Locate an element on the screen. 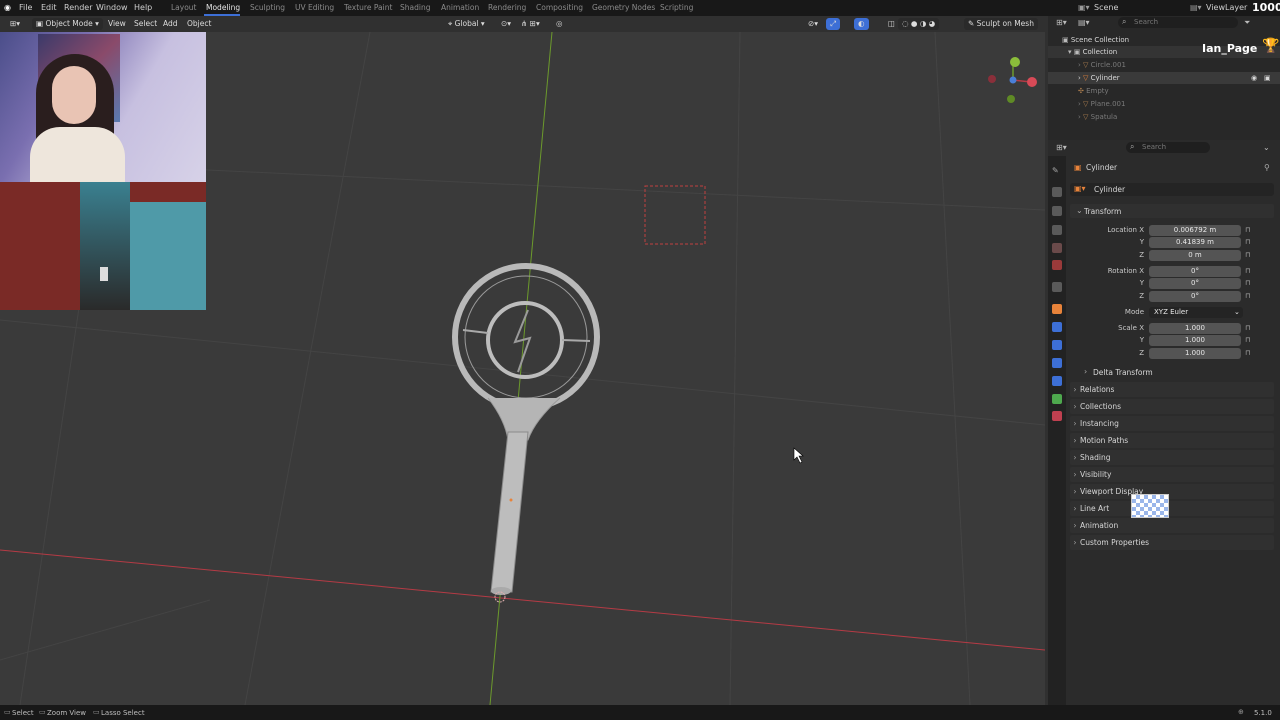 This screenshot has width=1280, height=720. rotation-y-field: 0° is located at coordinates (1195, 283).